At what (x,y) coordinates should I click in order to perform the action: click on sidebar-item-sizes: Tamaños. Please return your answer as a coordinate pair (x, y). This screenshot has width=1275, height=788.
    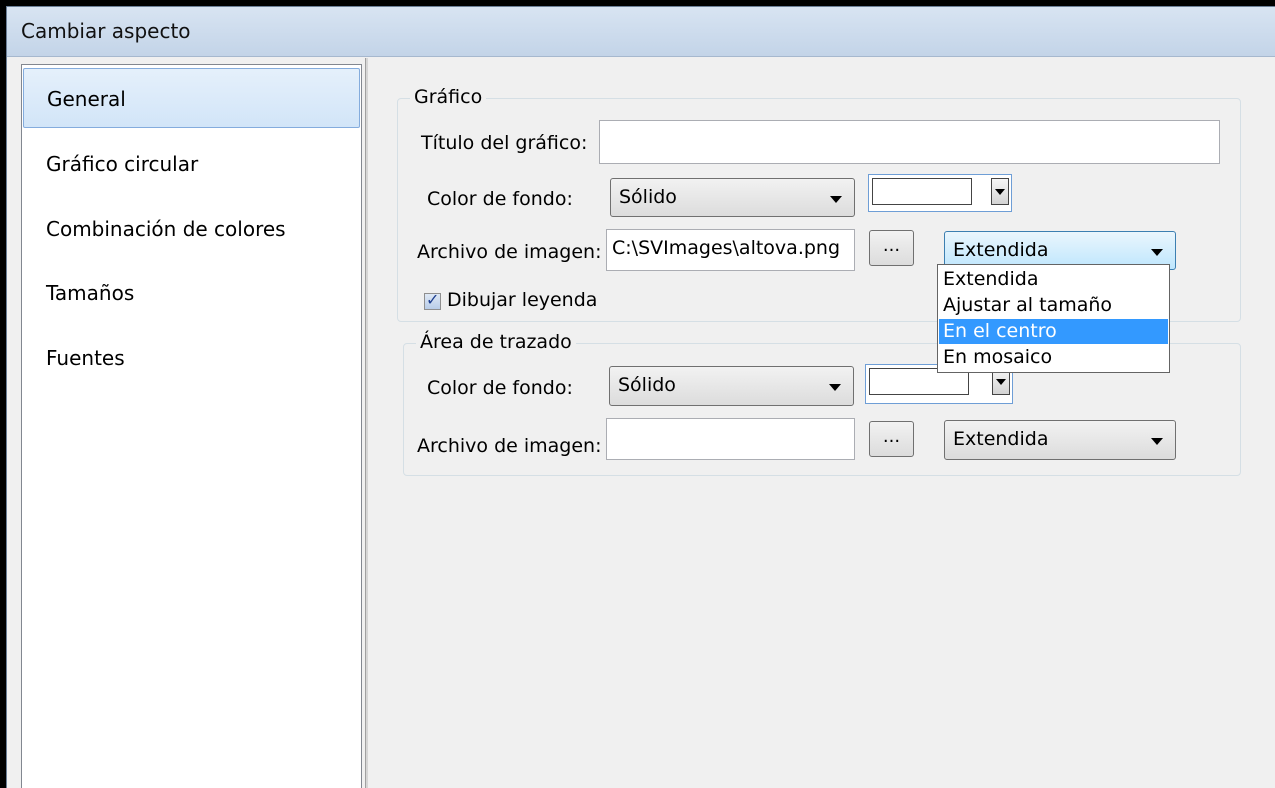
    Looking at the image, I should click on (191, 293).